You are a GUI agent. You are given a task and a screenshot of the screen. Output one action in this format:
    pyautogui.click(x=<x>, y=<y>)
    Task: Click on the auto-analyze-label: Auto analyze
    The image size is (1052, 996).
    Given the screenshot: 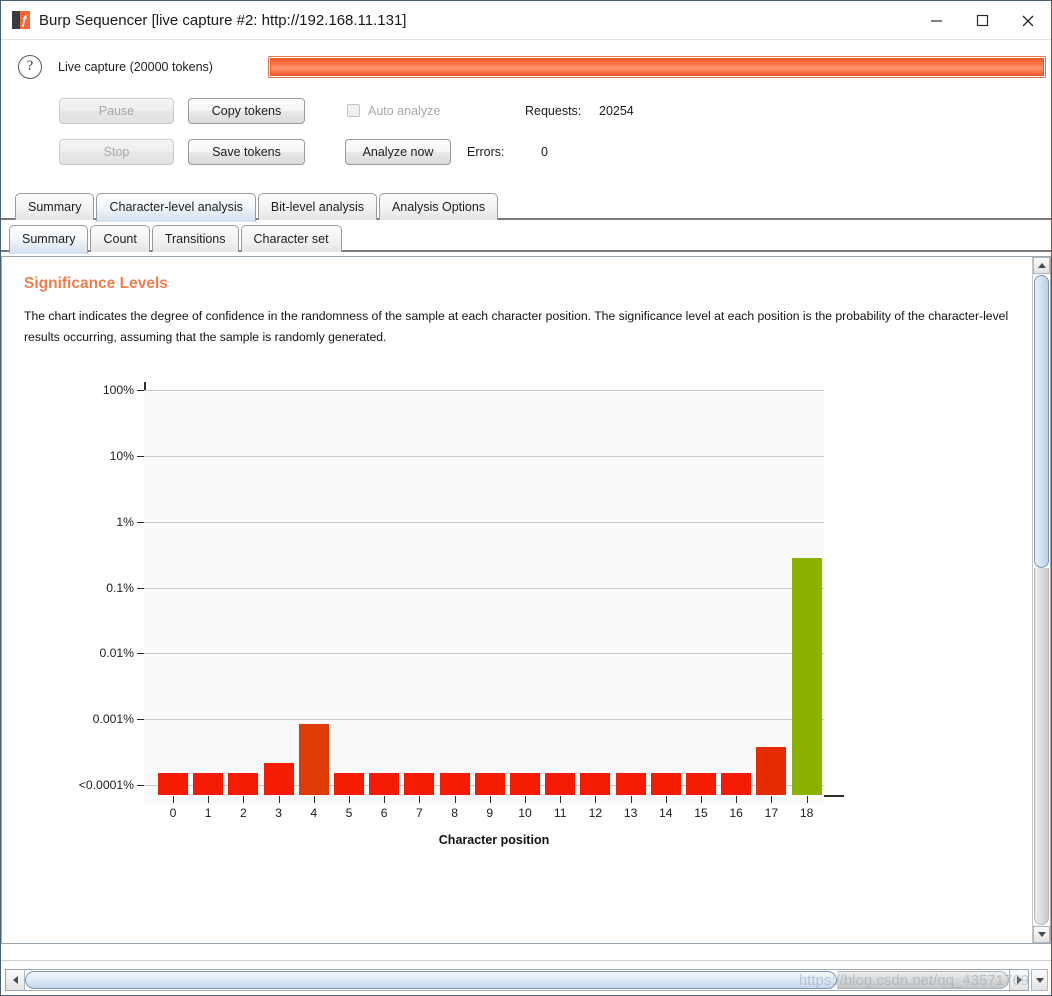 What is the action you would take?
    pyautogui.click(x=404, y=110)
    